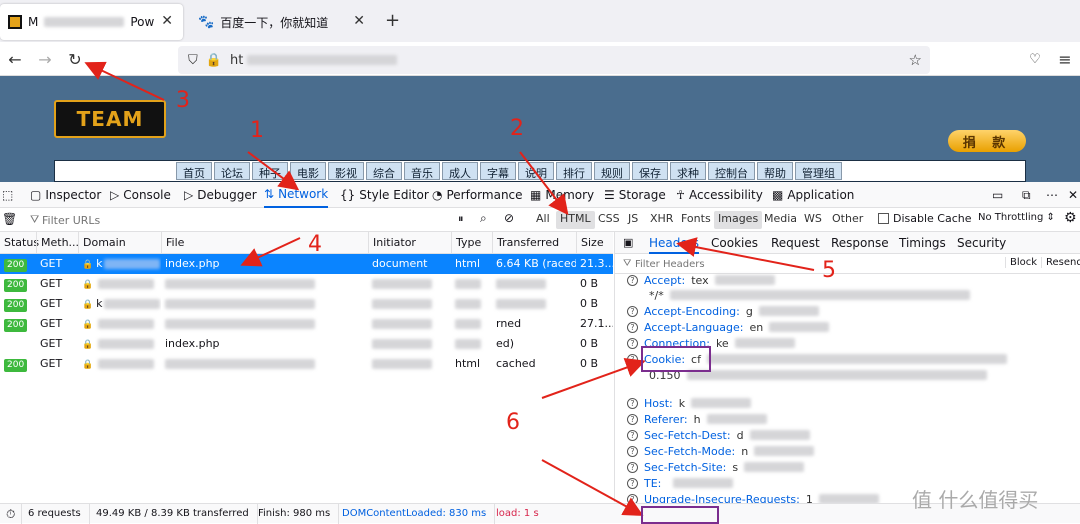 Image resolution: width=1080 pixels, height=524 pixels. Describe the element at coordinates (183, 100) in the screenshot. I see `annotation-3: 3` at that location.